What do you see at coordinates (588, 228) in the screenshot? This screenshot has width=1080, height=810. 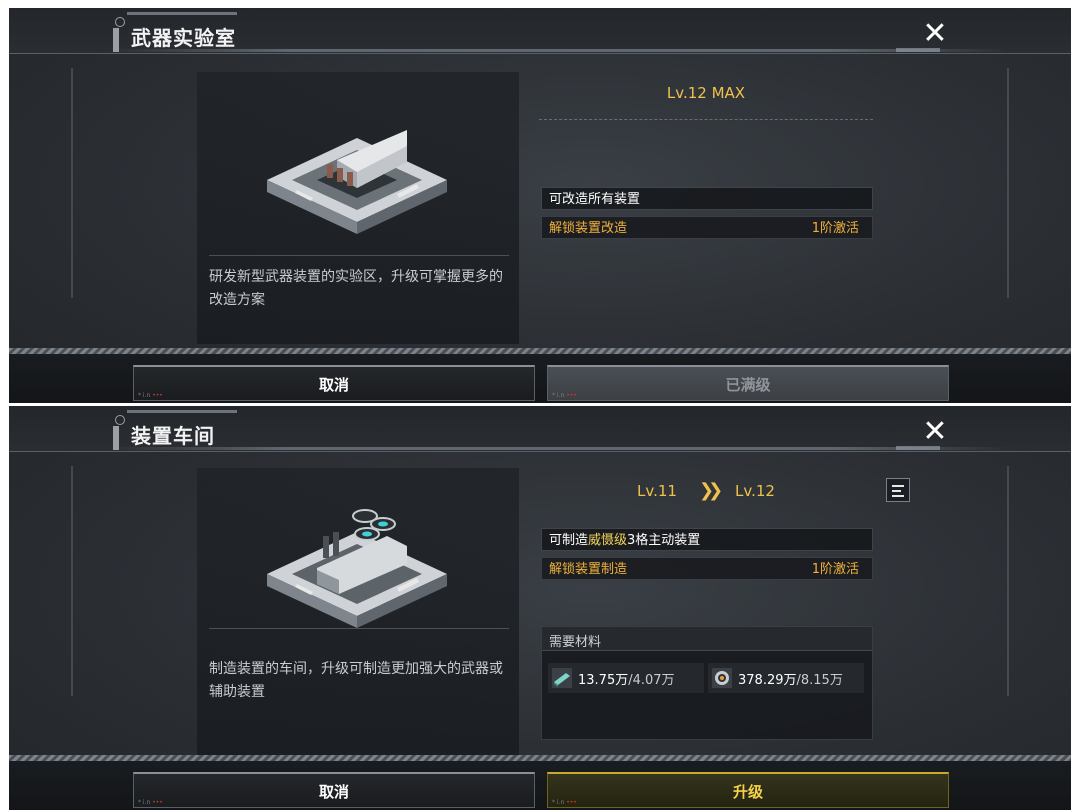 I see `feature-text: 解锁装置改造` at bounding box center [588, 228].